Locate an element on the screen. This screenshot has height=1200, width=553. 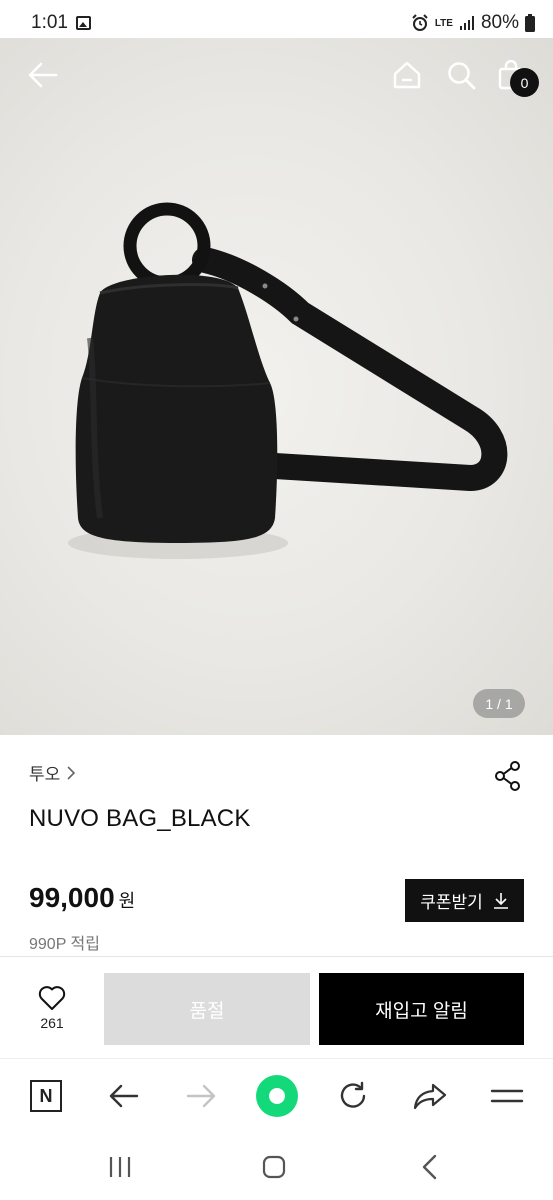
status-bar: 1:01 LTE 80% is located at coordinates (276, 19).